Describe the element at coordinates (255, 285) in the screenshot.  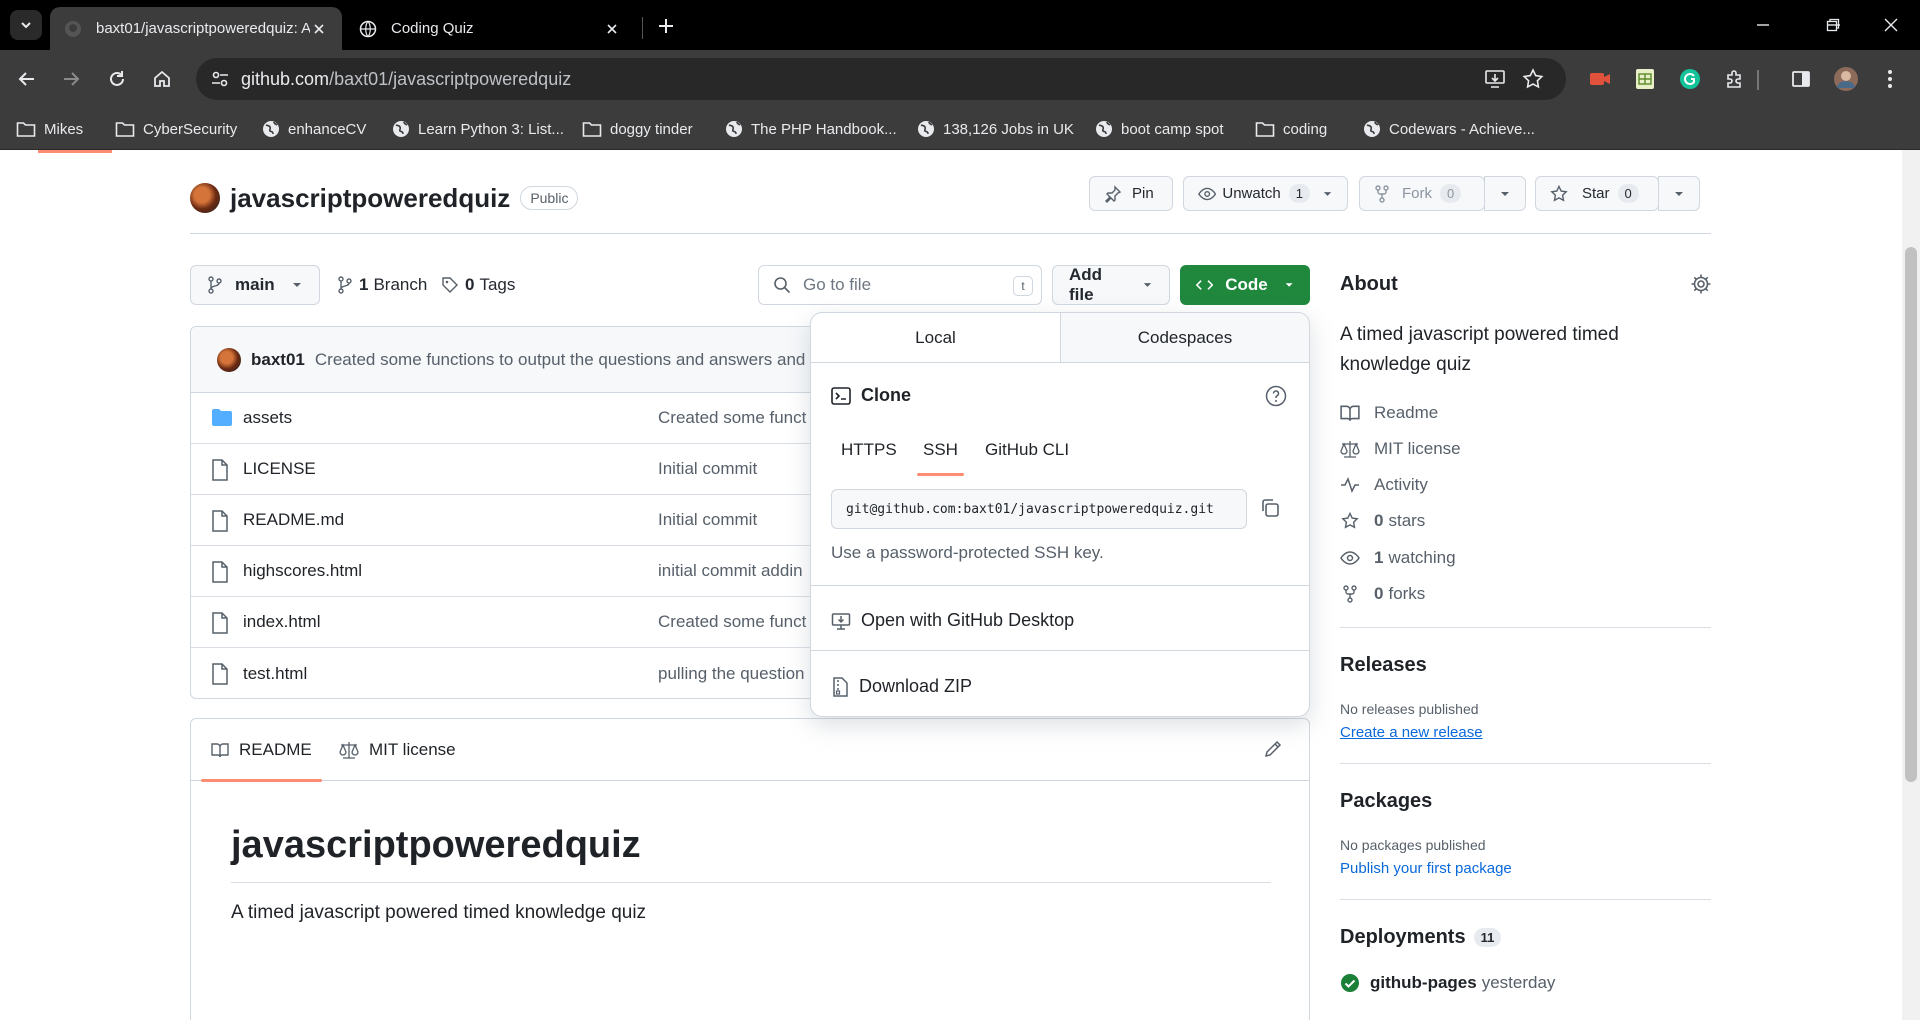
I see `branch-selector: main` at that location.